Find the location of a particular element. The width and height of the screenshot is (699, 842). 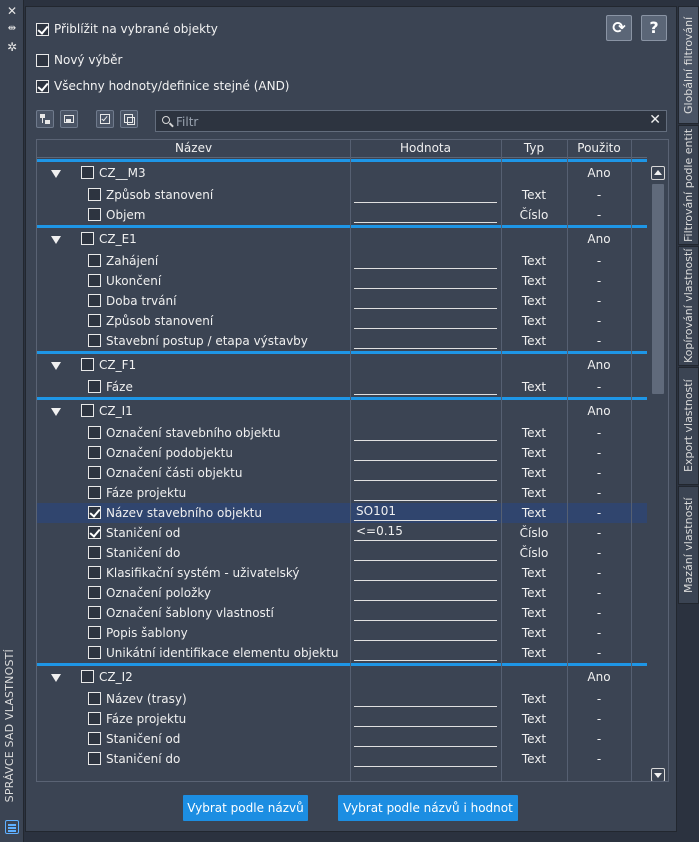

properties-gear-icon: ✲ is located at coordinates (12, 47).